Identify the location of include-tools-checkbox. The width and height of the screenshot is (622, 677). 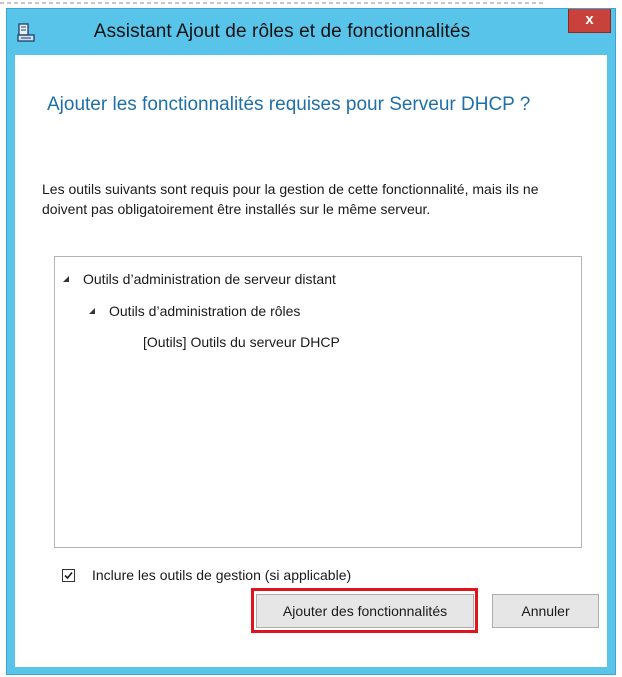
(68, 575).